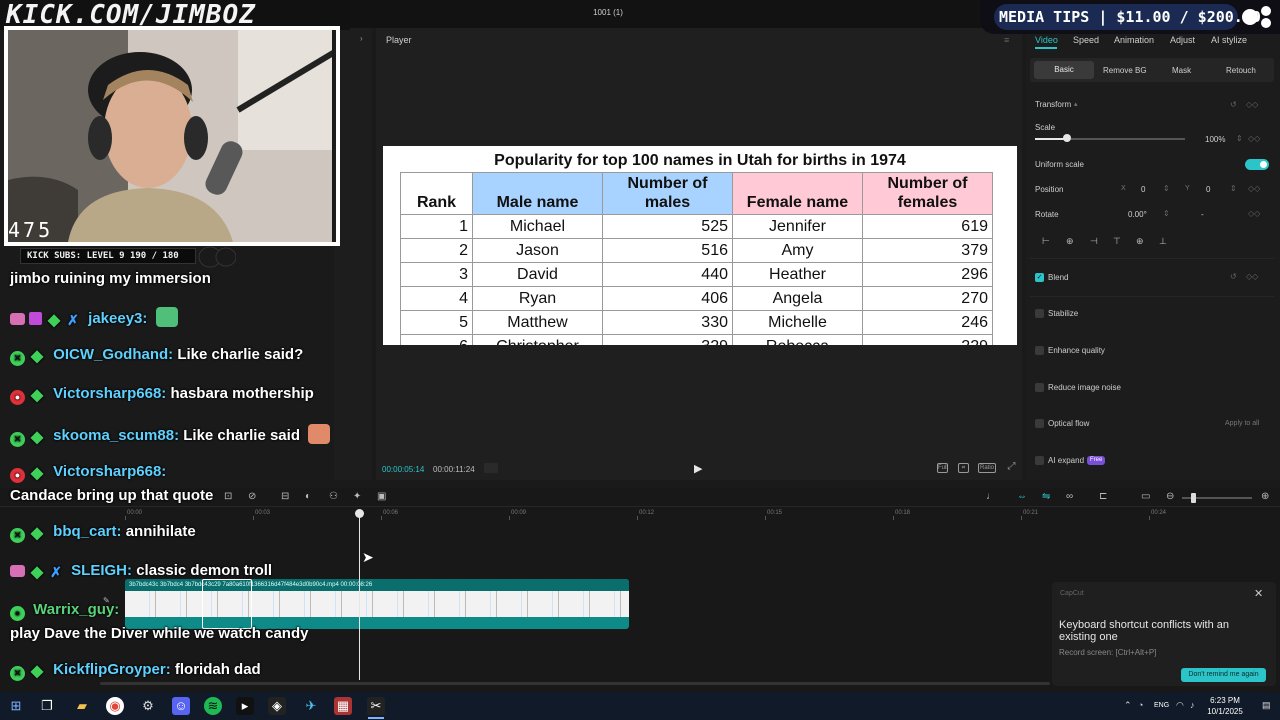  Describe the element at coordinates (76, 609) in the screenshot. I see `chat-username: Warrix_guy:` at that location.